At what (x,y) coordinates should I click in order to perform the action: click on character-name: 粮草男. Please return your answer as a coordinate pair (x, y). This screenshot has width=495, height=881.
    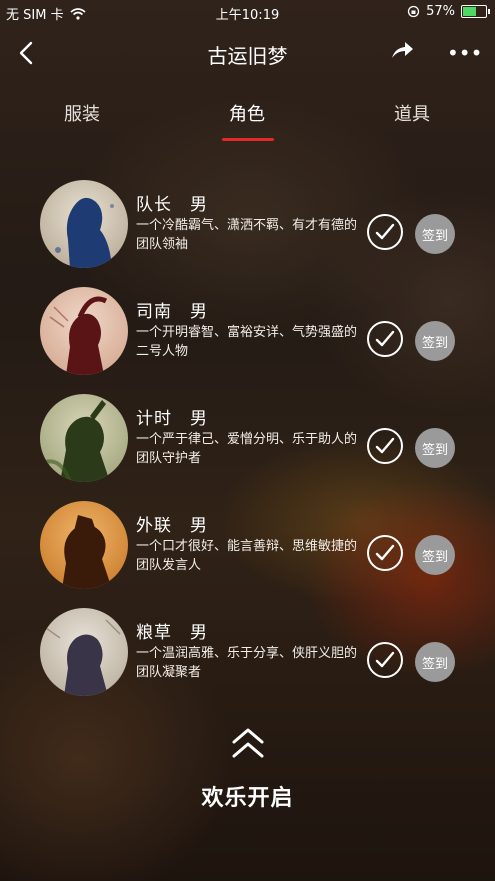
    Looking at the image, I should click on (172, 630).